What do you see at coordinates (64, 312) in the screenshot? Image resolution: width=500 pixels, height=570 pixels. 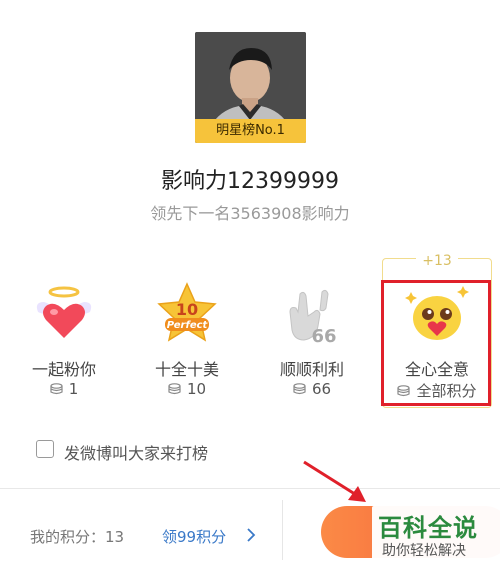 I see `winged-heart-icon` at bounding box center [64, 312].